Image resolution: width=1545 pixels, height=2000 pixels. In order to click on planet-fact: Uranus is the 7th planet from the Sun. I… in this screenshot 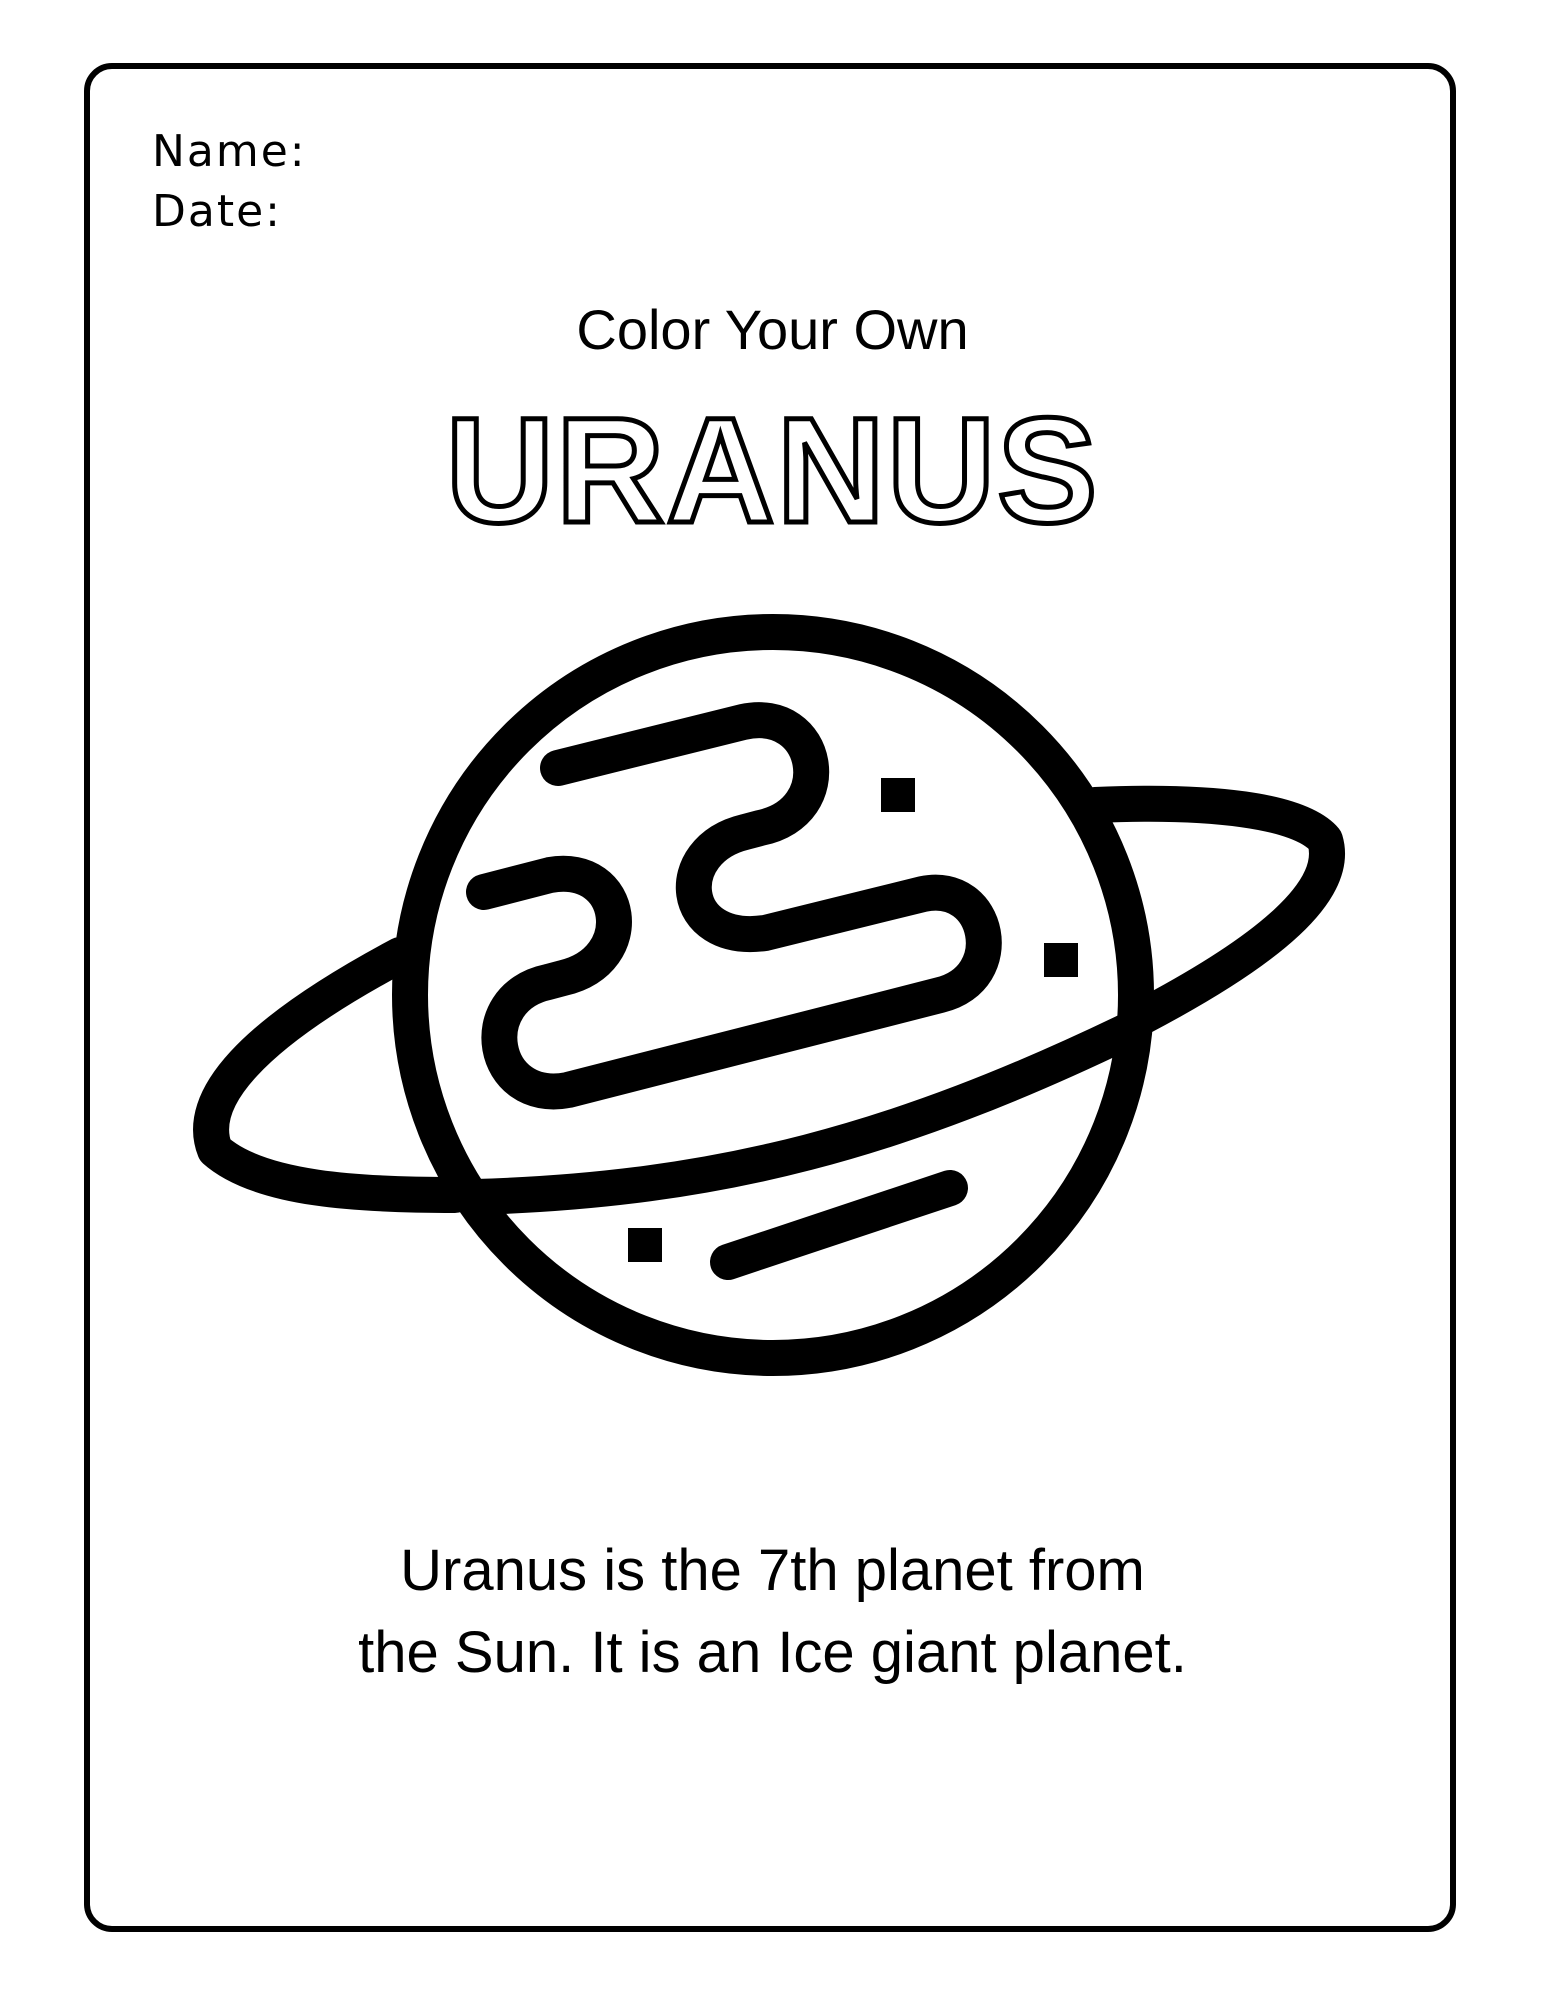, I will do `click(772, 1612)`.